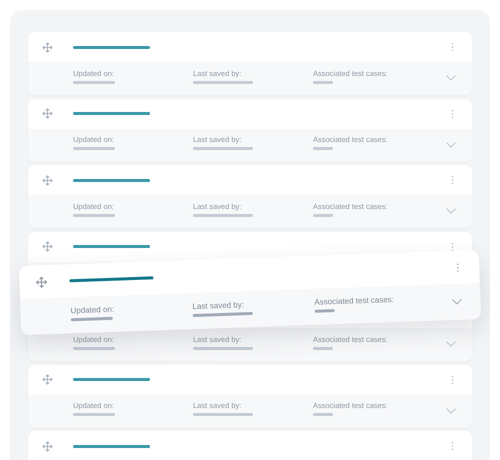 The height and width of the screenshot is (460, 500). Describe the element at coordinates (92, 309) in the screenshot. I see `field-label: Updated on:` at that location.